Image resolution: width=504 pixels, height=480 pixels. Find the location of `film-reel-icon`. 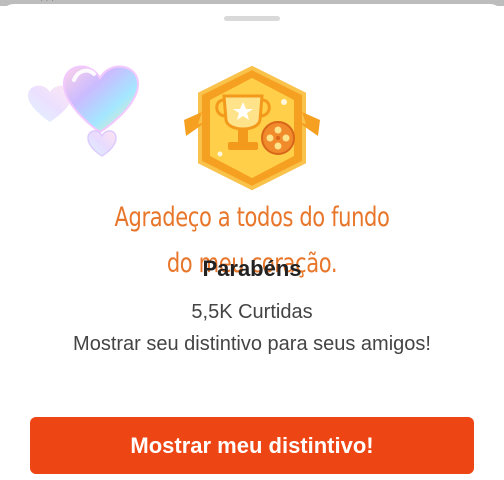

film-reel-icon is located at coordinates (278, 138).